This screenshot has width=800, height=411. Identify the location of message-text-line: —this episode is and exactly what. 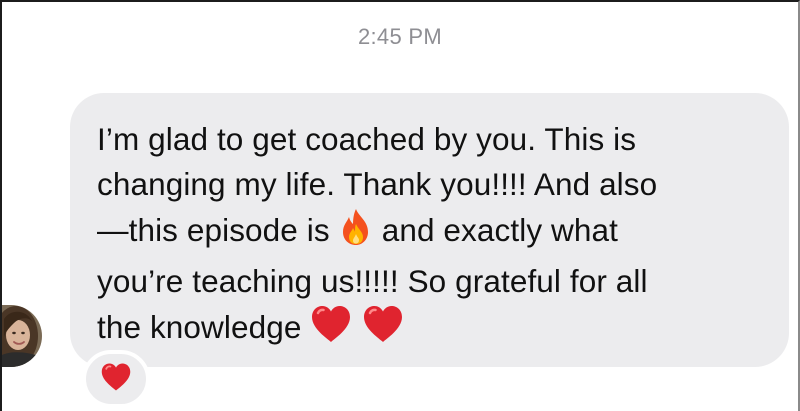
(430, 233).